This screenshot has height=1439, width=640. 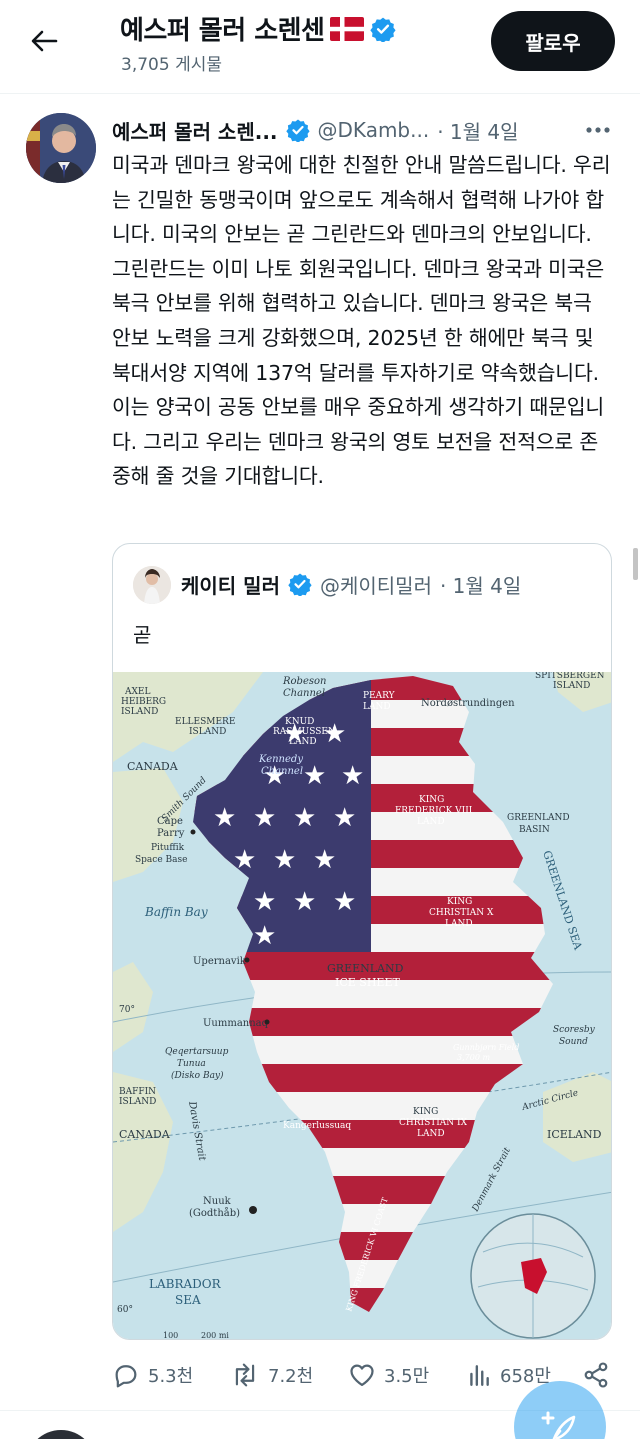 What do you see at coordinates (168, 848) in the screenshot?
I see `label-pituffik: Pituffik` at bounding box center [168, 848].